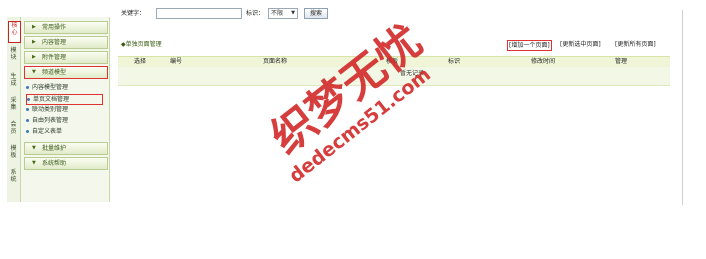 The height and width of the screenshot is (259, 706). Describe the element at coordinates (54, 57) in the screenshot. I see `menu-group-label: 附件管理` at that location.